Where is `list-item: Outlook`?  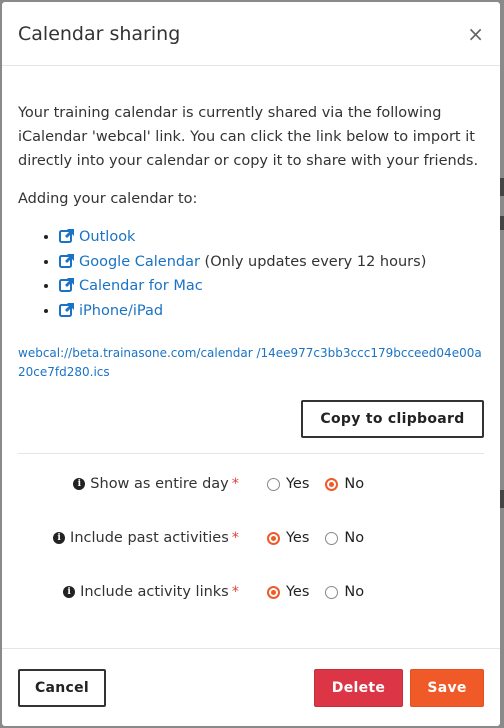 list-item: Outlook is located at coordinates (271, 237).